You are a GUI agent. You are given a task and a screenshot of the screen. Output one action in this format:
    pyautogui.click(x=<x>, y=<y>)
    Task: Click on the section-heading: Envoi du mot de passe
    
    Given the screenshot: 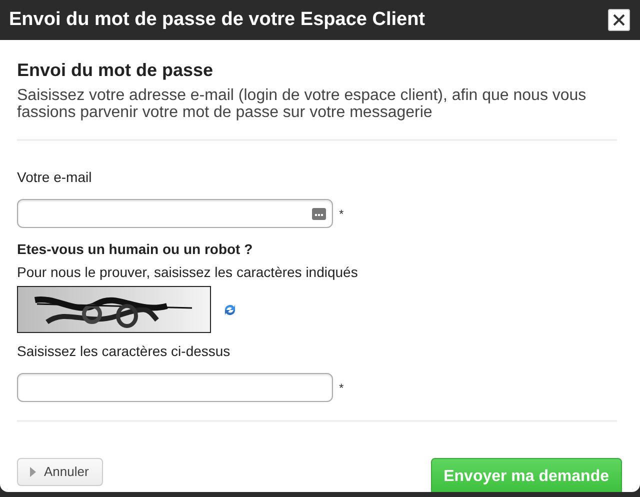 What is the action you would take?
    pyautogui.click(x=115, y=70)
    